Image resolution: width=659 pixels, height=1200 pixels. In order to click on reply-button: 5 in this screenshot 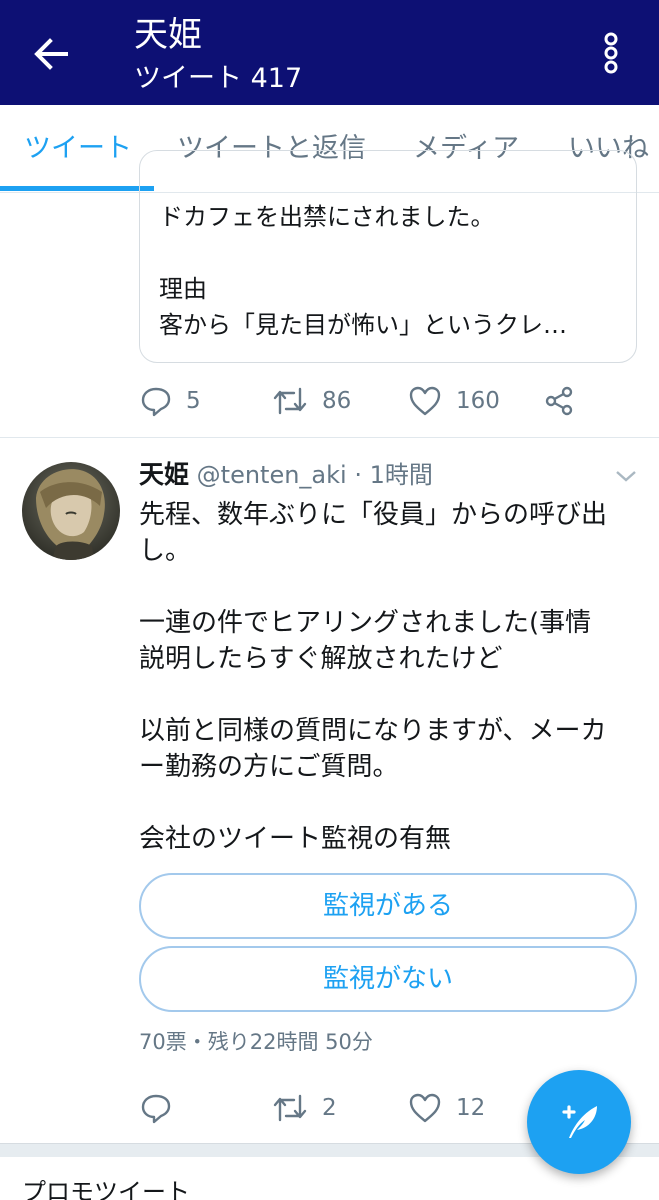, I will do `click(170, 401)`.